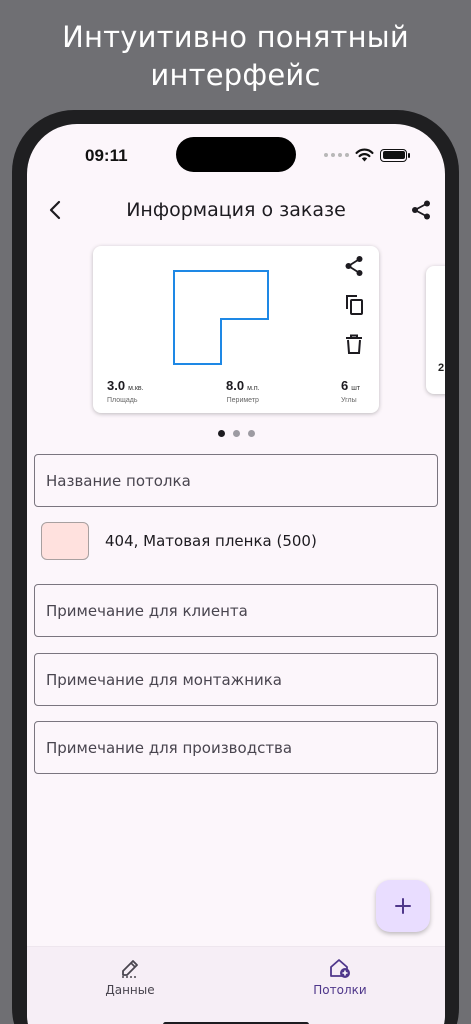  What do you see at coordinates (235, 37) in the screenshot?
I see `promo-line-1: Интуитивно понятный` at bounding box center [235, 37].